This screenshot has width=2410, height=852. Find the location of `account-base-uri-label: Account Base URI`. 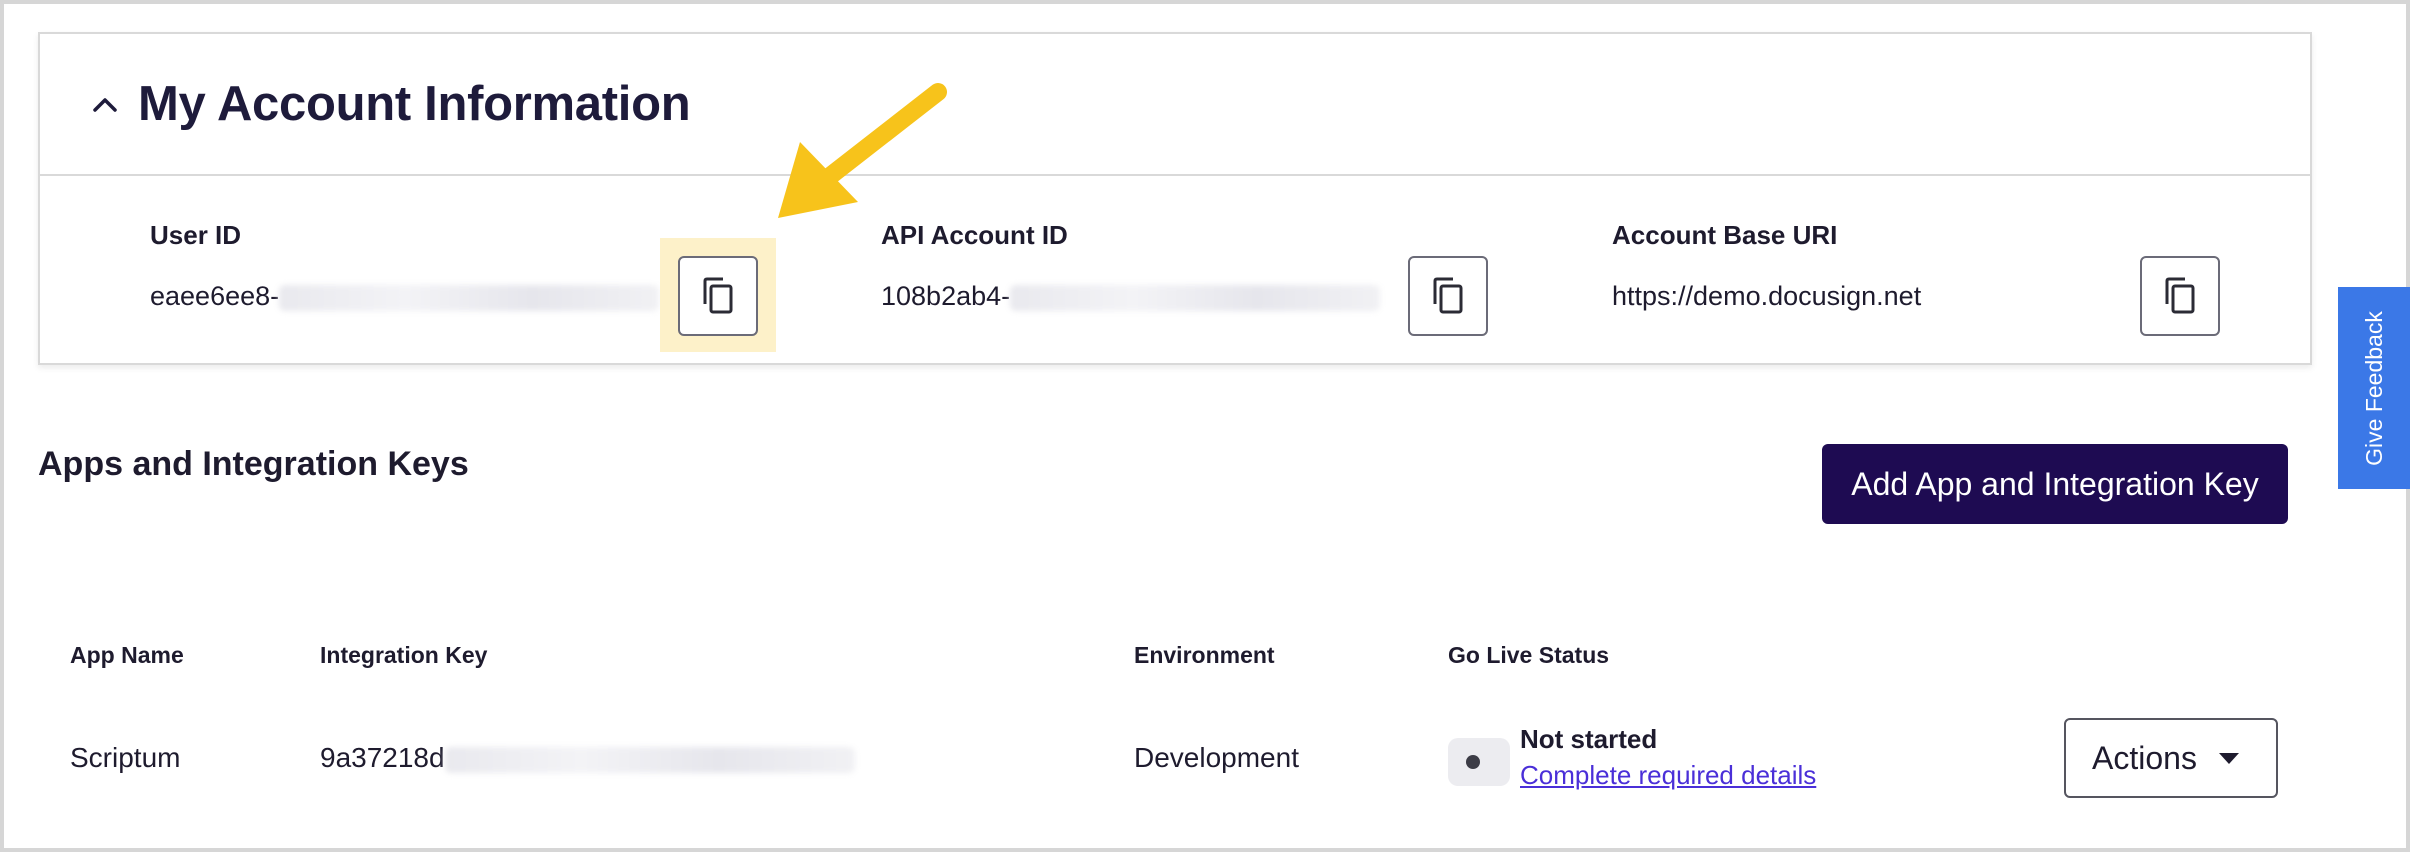

account-base-uri-label: Account Base URI is located at coordinates (1725, 235).